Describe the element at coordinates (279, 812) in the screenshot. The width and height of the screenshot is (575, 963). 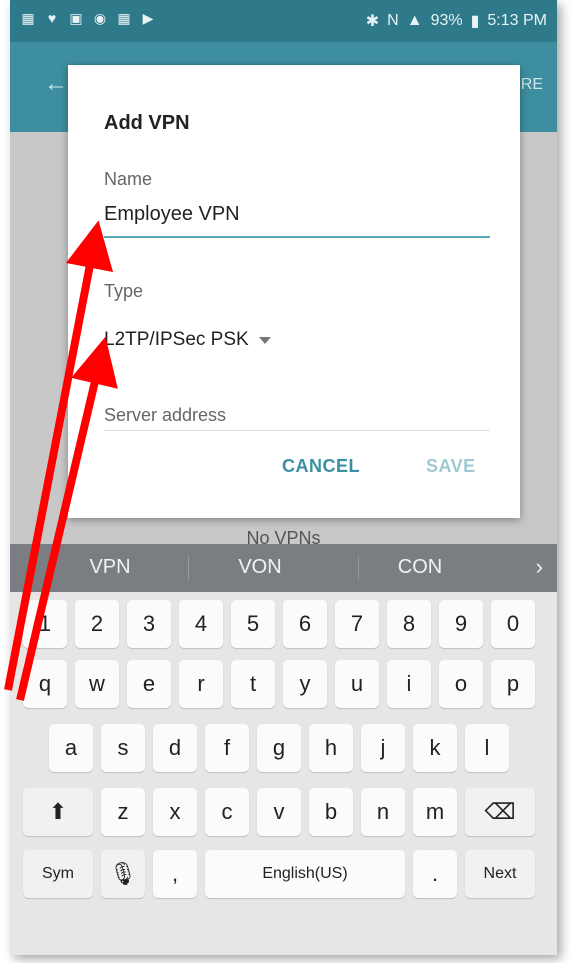
I see `key-v: v` at that location.